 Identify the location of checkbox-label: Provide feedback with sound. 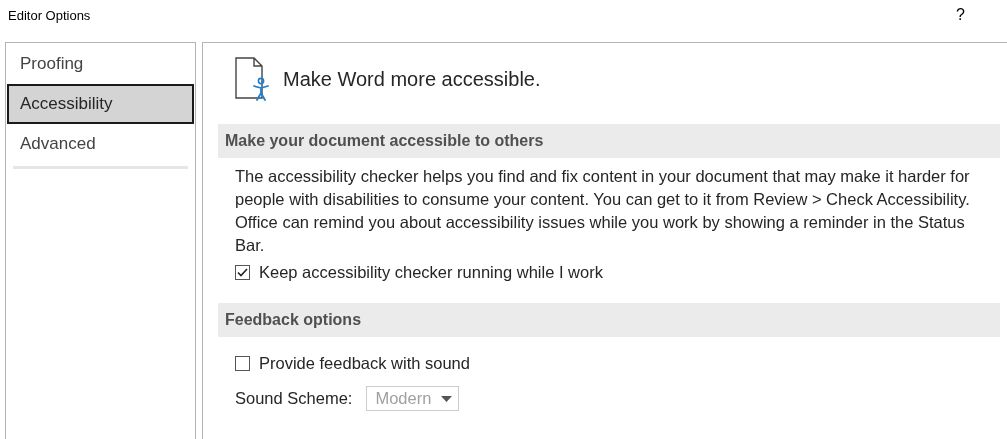
(364, 363).